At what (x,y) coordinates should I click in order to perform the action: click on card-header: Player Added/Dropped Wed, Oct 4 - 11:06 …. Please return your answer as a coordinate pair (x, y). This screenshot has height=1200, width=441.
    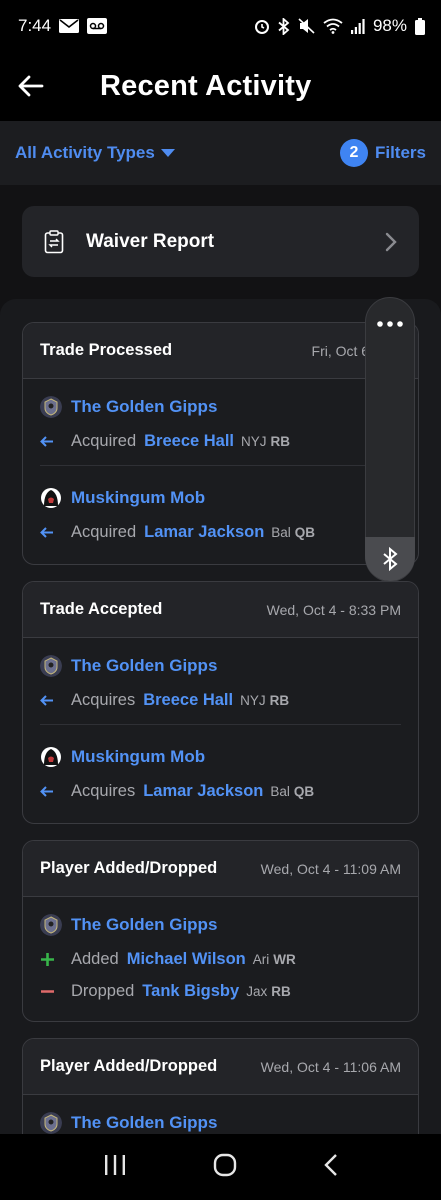
    Looking at the image, I should click on (220, 1067).